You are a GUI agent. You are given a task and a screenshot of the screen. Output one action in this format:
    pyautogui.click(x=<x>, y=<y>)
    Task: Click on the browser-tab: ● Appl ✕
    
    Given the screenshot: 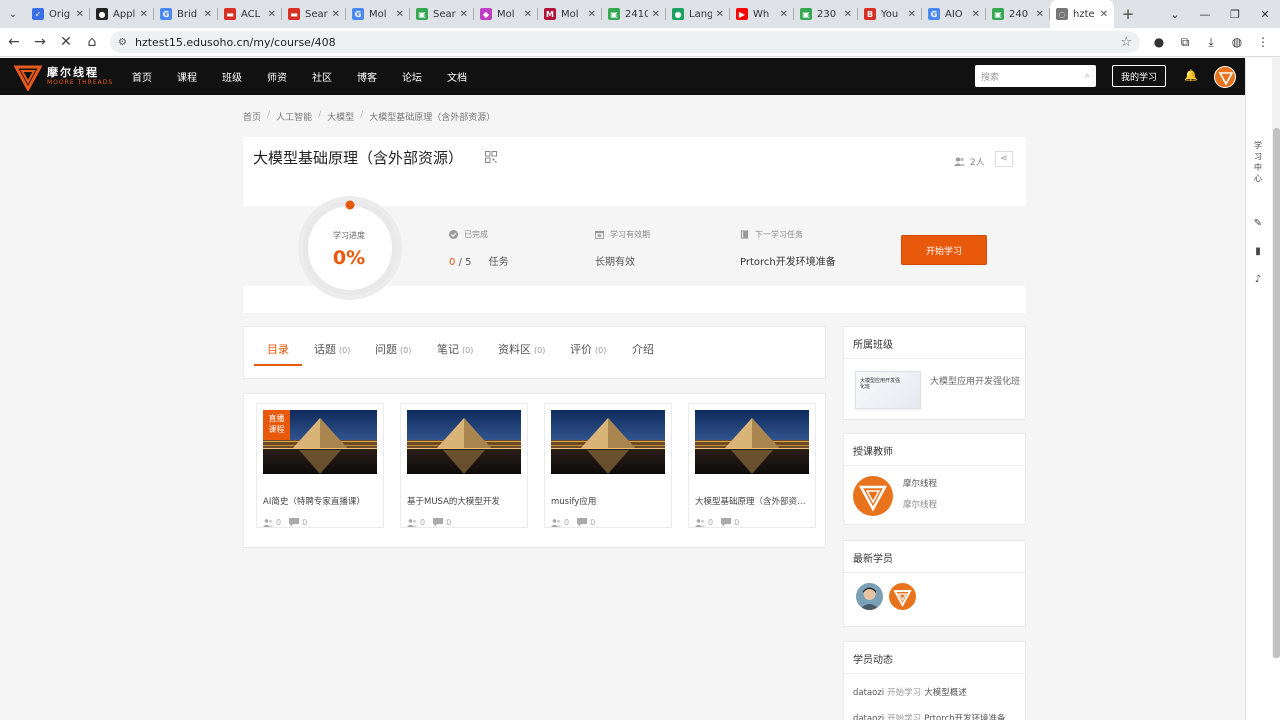 What is the action you would take?
    pyautogui.click(x=122, y=14)
    